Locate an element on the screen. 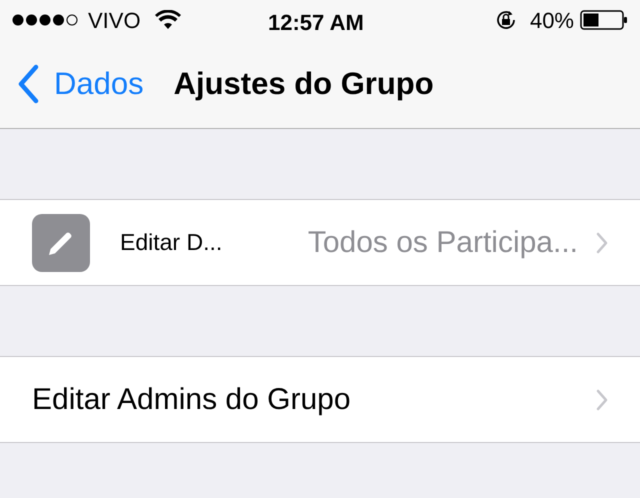  back-chevron-icon is located at coordinates (28, 84).